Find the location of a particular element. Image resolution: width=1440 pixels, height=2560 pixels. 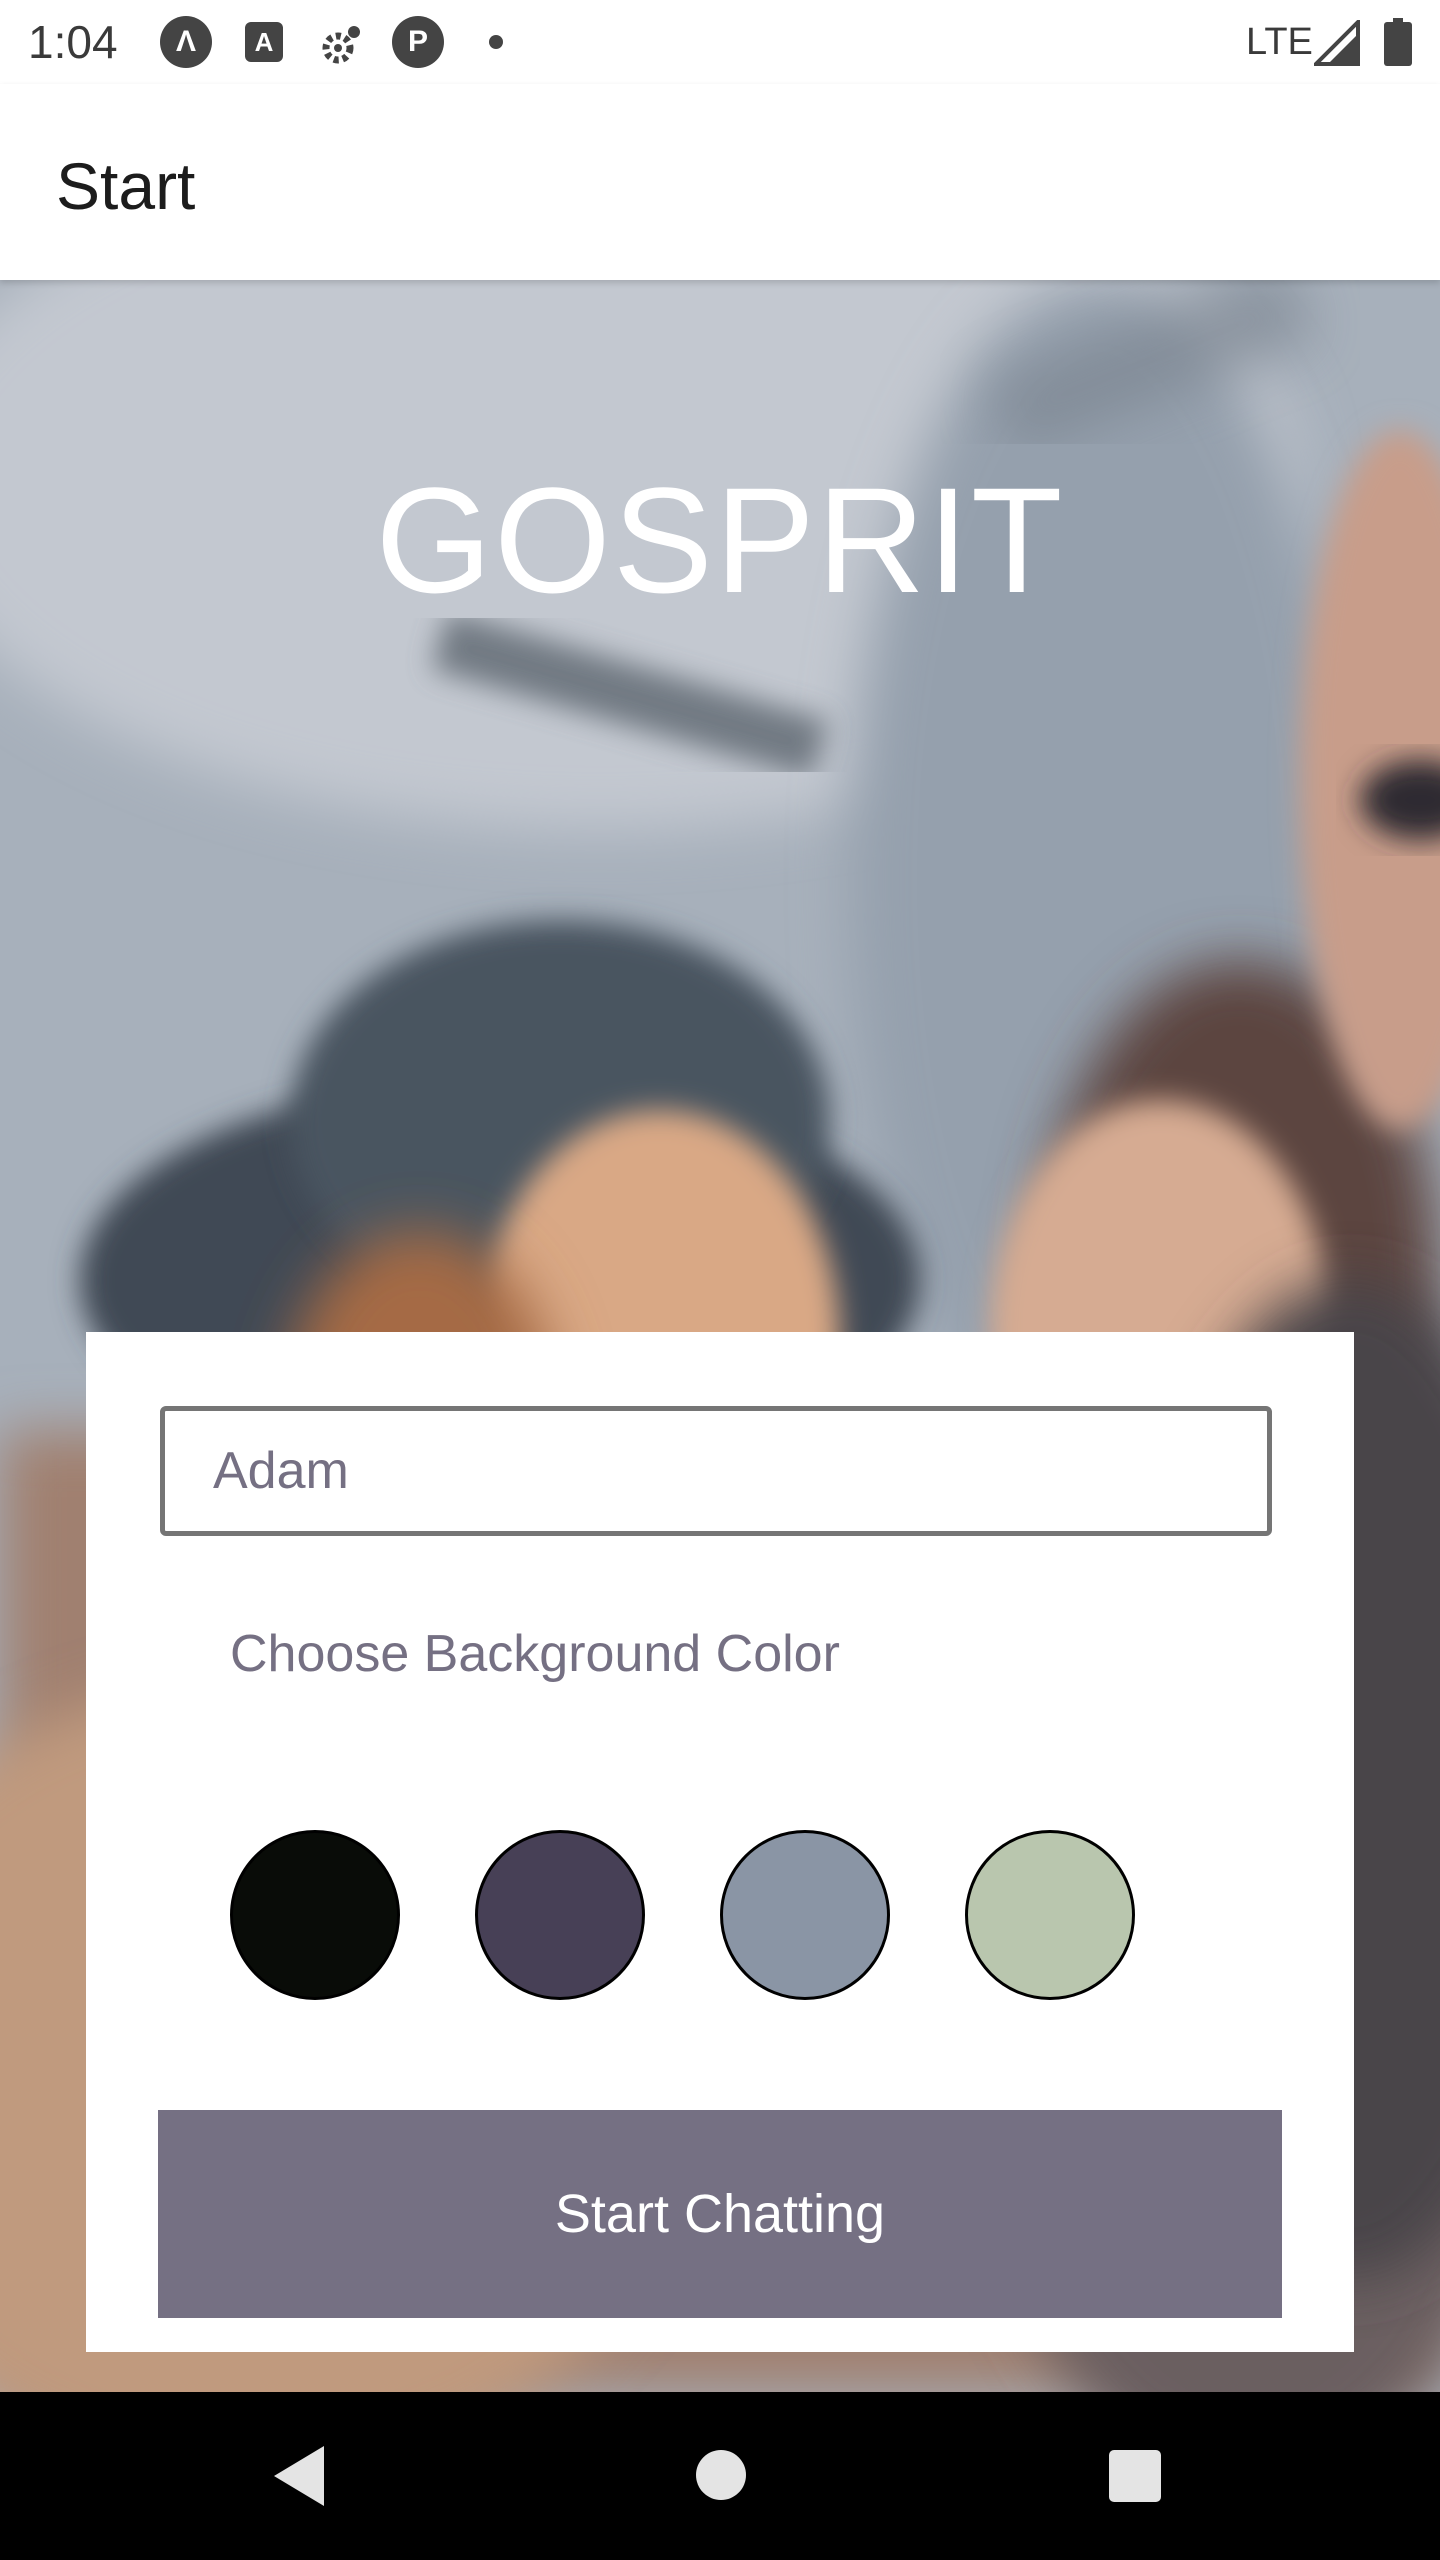

home-icon is located at coordinates (721, 2475).